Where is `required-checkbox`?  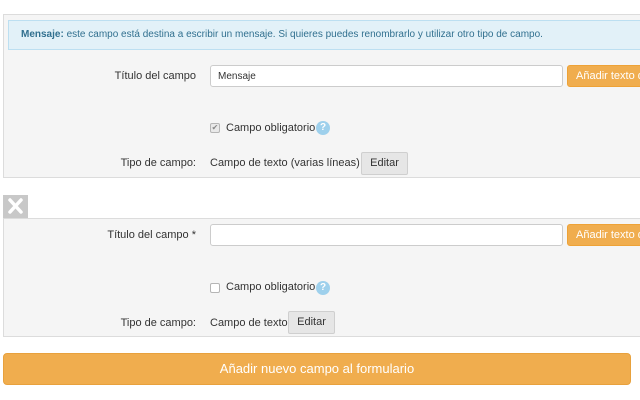
required-checkbox is located at coordinates (215, 288).